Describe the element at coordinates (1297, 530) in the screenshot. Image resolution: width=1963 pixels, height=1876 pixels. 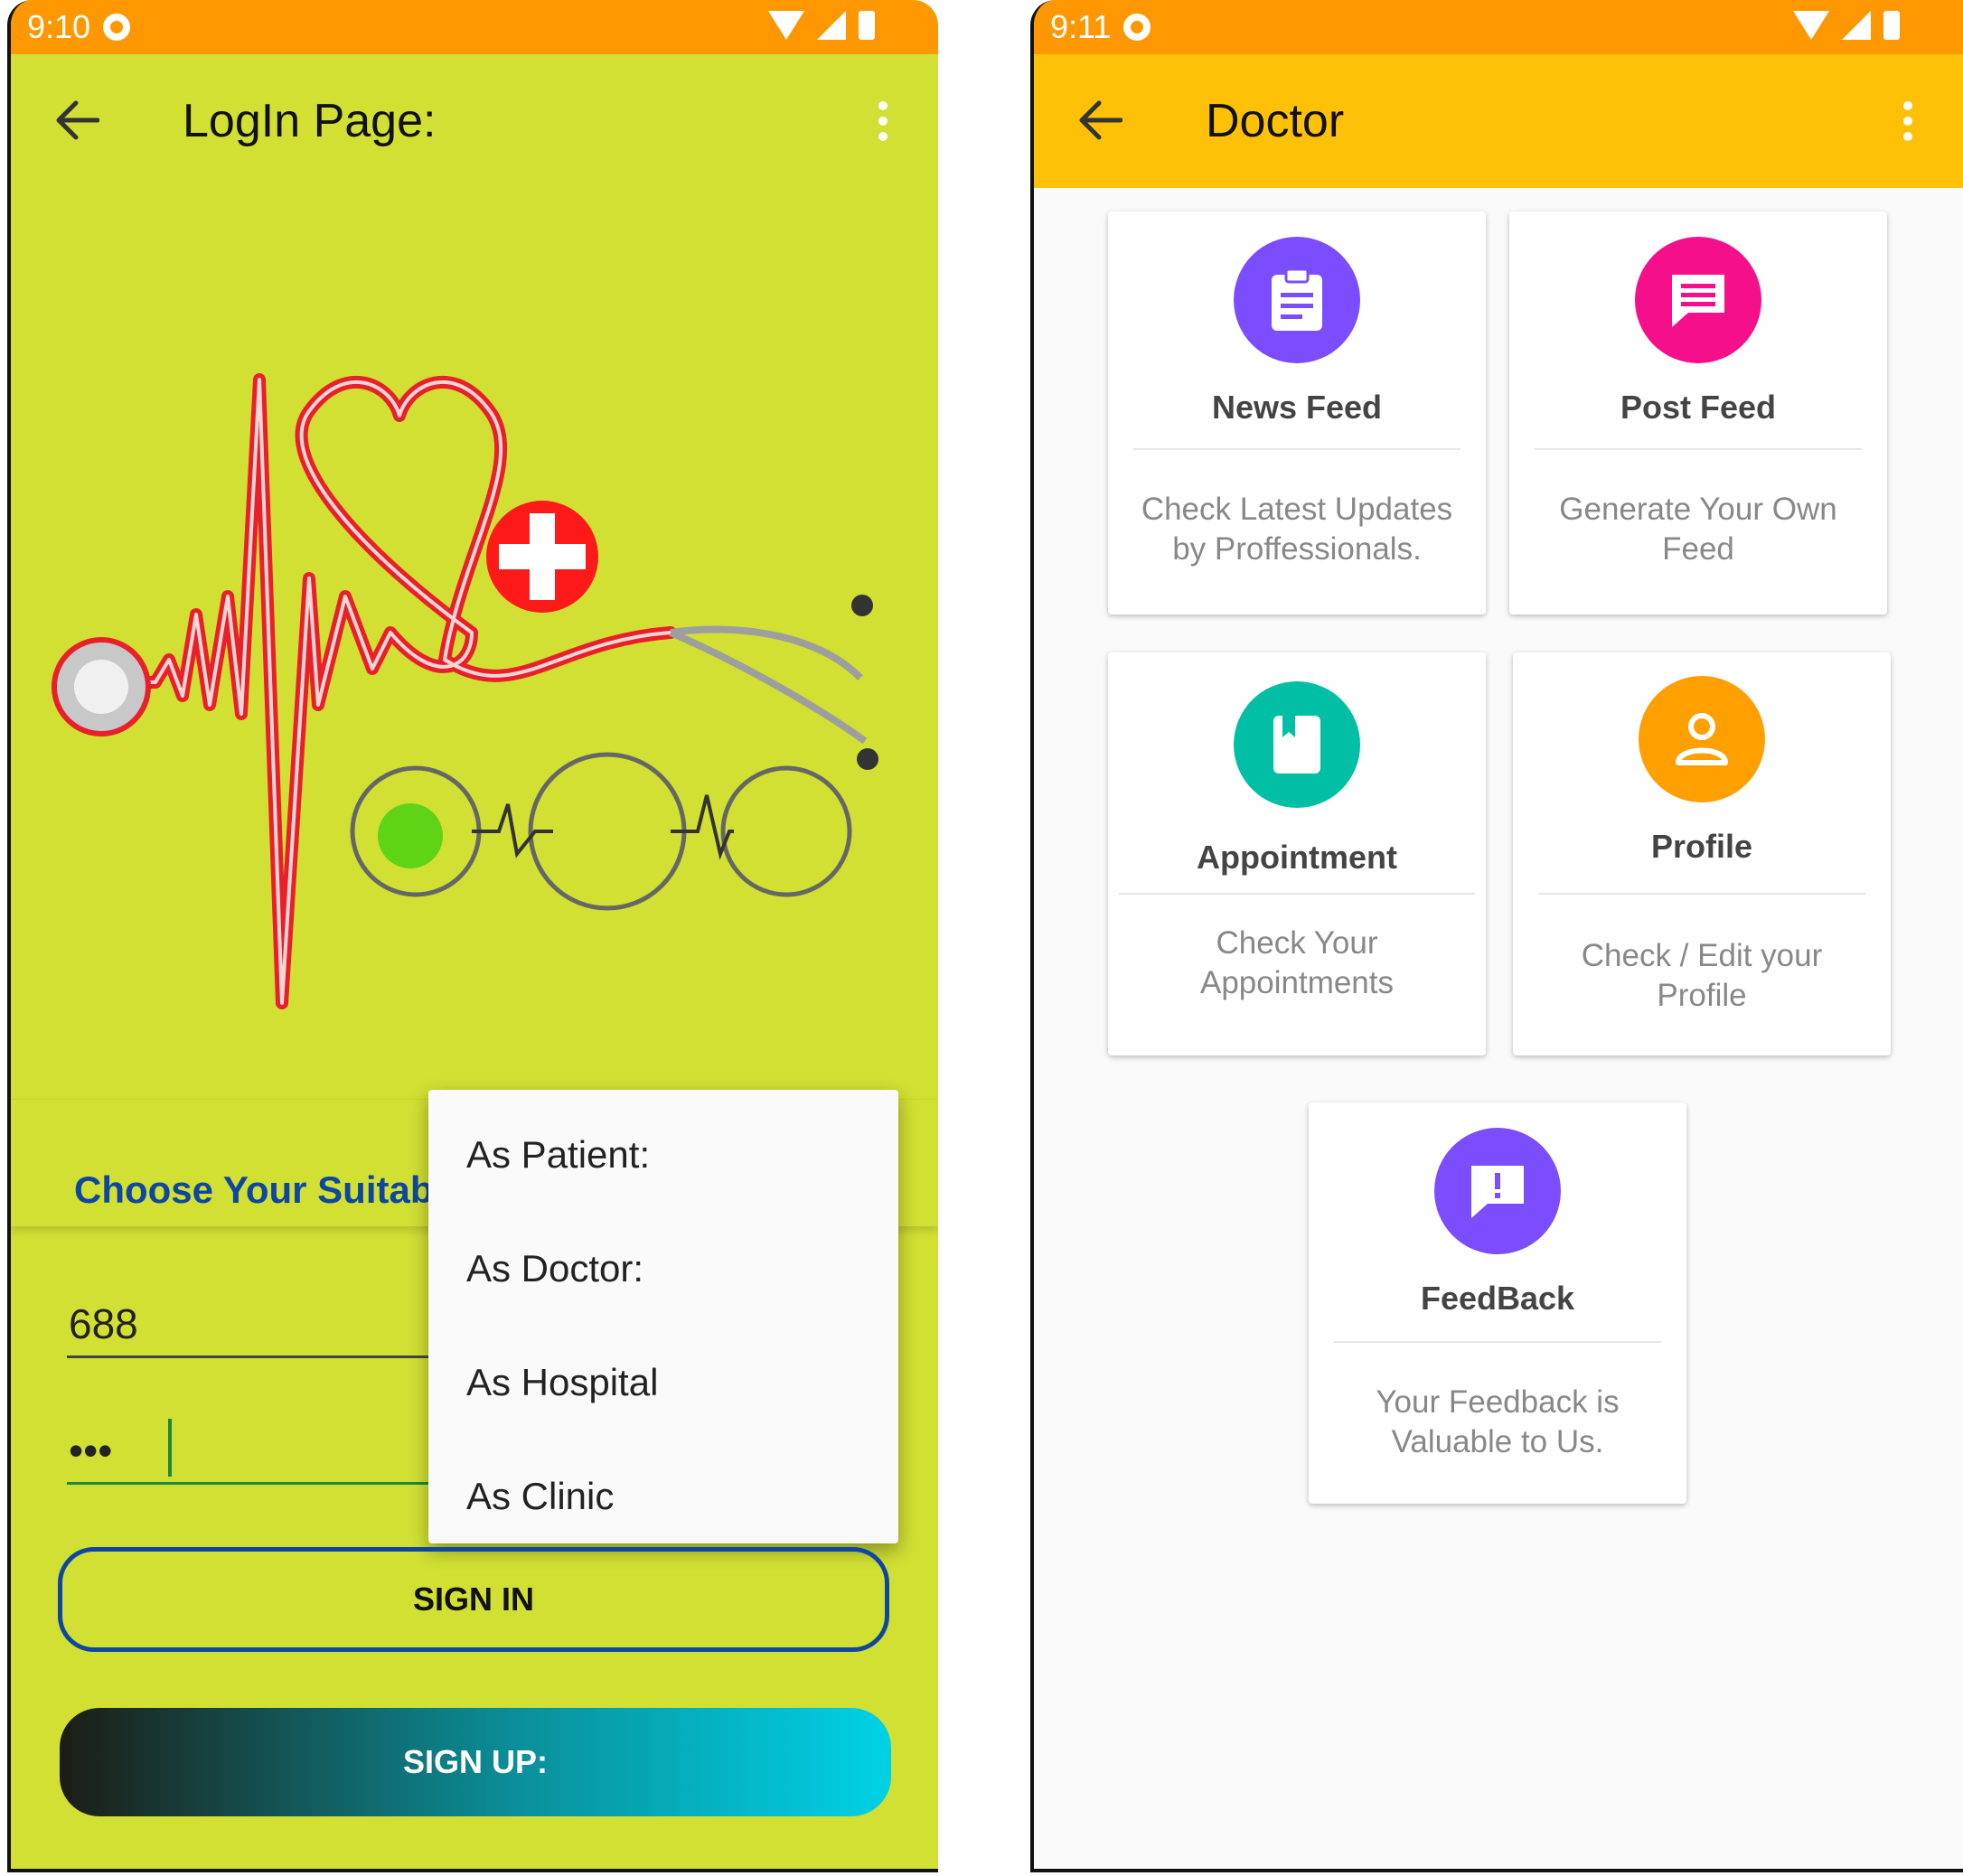
I see `card-description: Check Latest Updates by Proffessionals.` at that location.